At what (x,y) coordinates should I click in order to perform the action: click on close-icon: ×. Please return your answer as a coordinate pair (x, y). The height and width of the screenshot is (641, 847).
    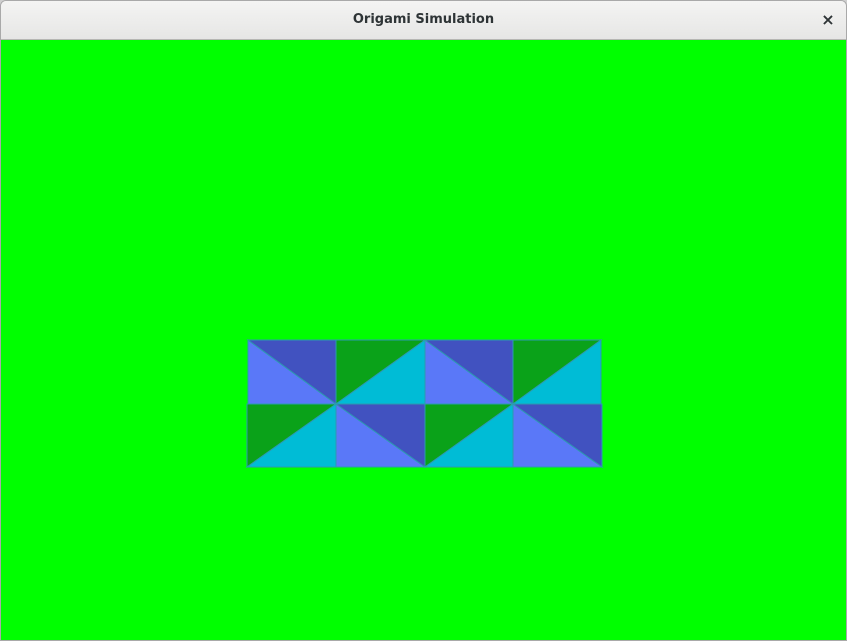
    Looking at the image, I should click on (828, 19).